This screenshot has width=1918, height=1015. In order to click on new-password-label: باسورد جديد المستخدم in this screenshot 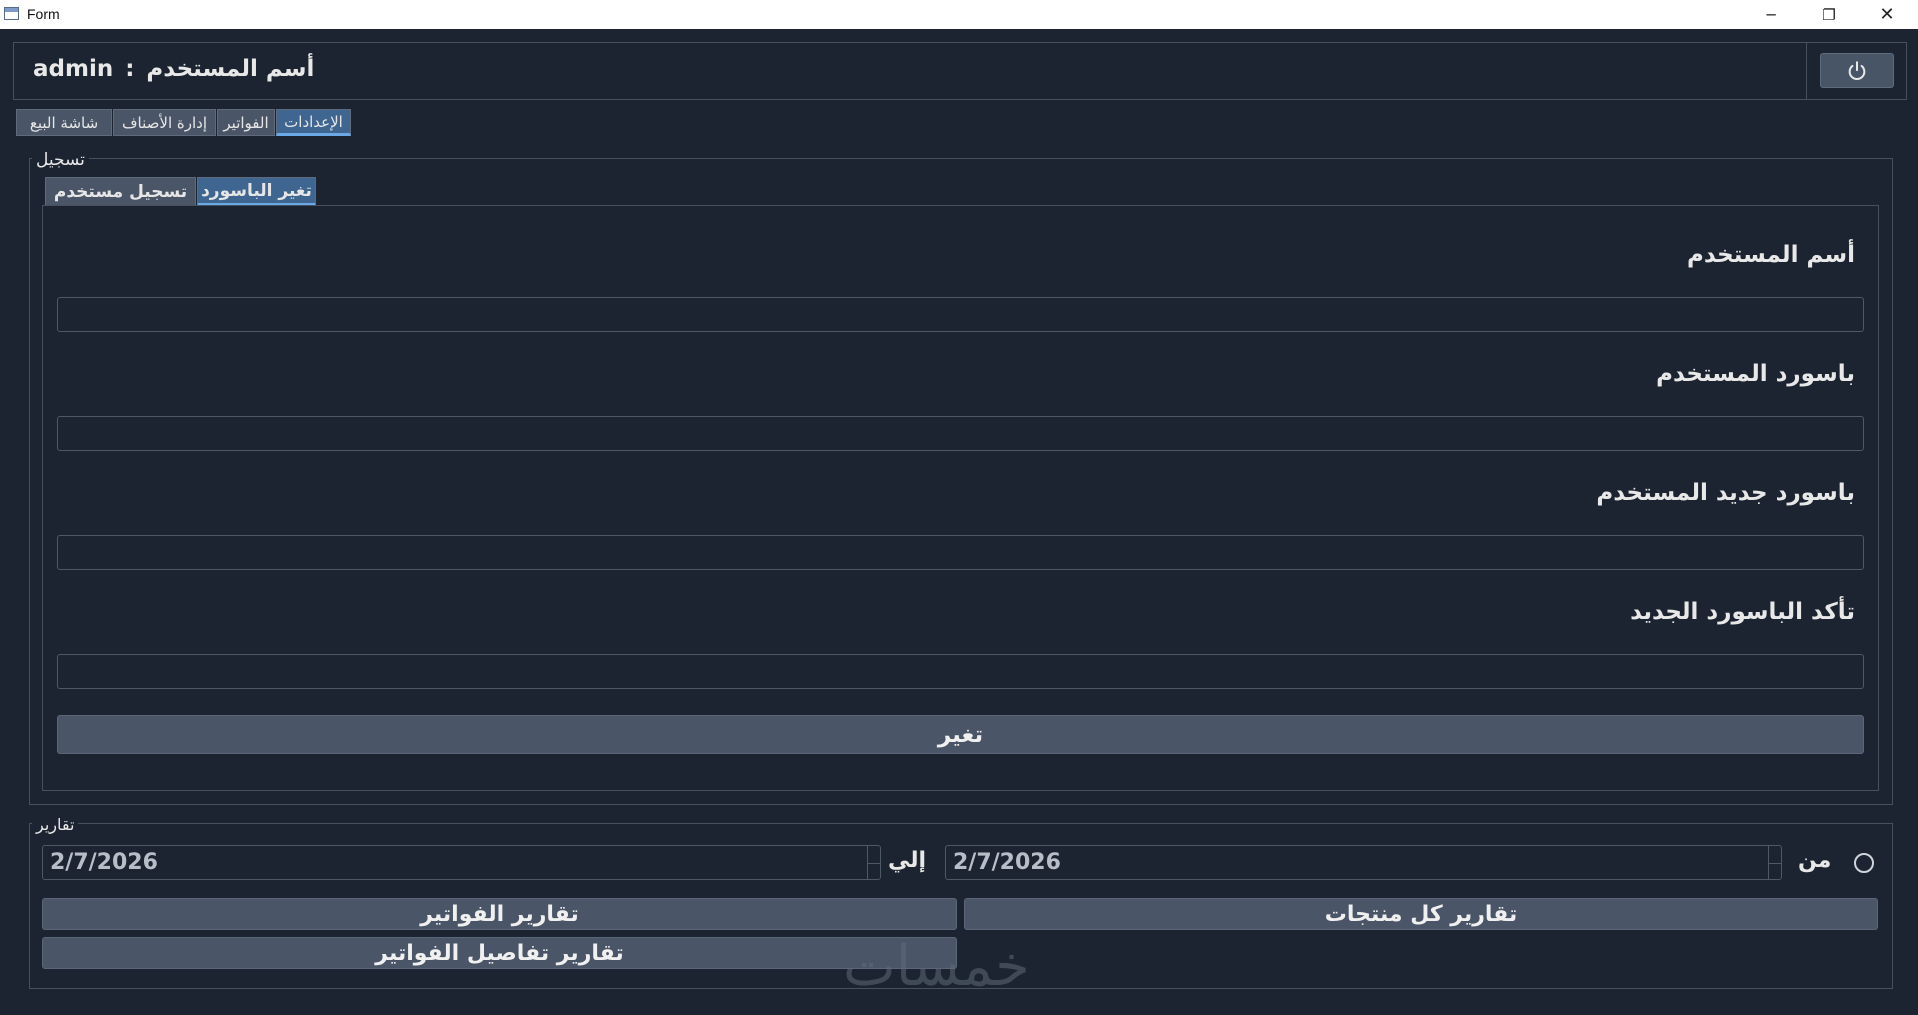, I will do `click(1725, 493)`.